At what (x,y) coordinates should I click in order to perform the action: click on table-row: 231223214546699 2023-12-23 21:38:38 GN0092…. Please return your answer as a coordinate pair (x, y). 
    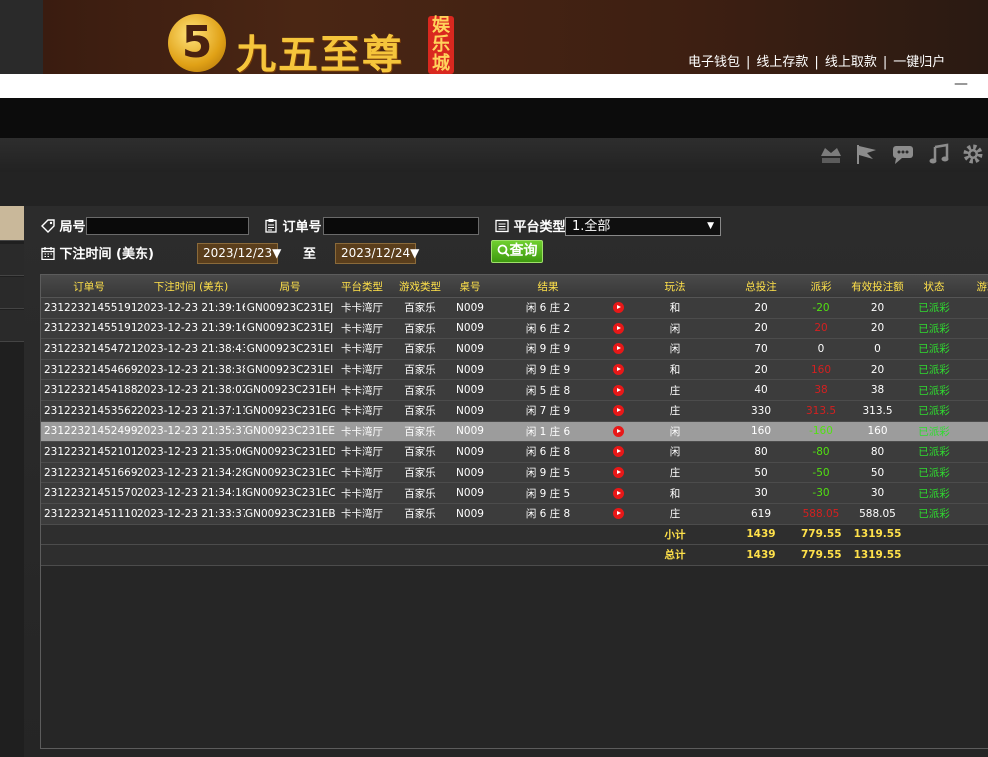
    Looking at the image, I should click on (514, 370).